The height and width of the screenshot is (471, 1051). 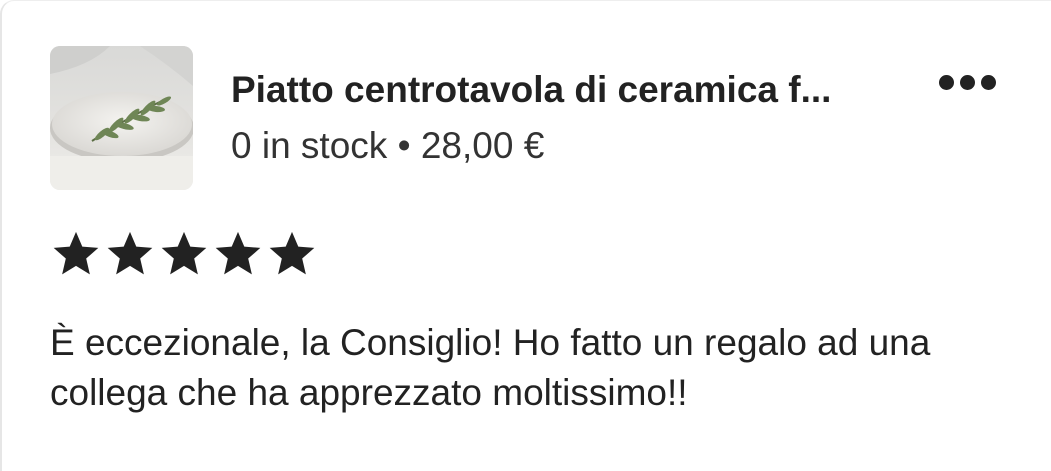 I want to click on plate-image, so click(x=121, y=118).